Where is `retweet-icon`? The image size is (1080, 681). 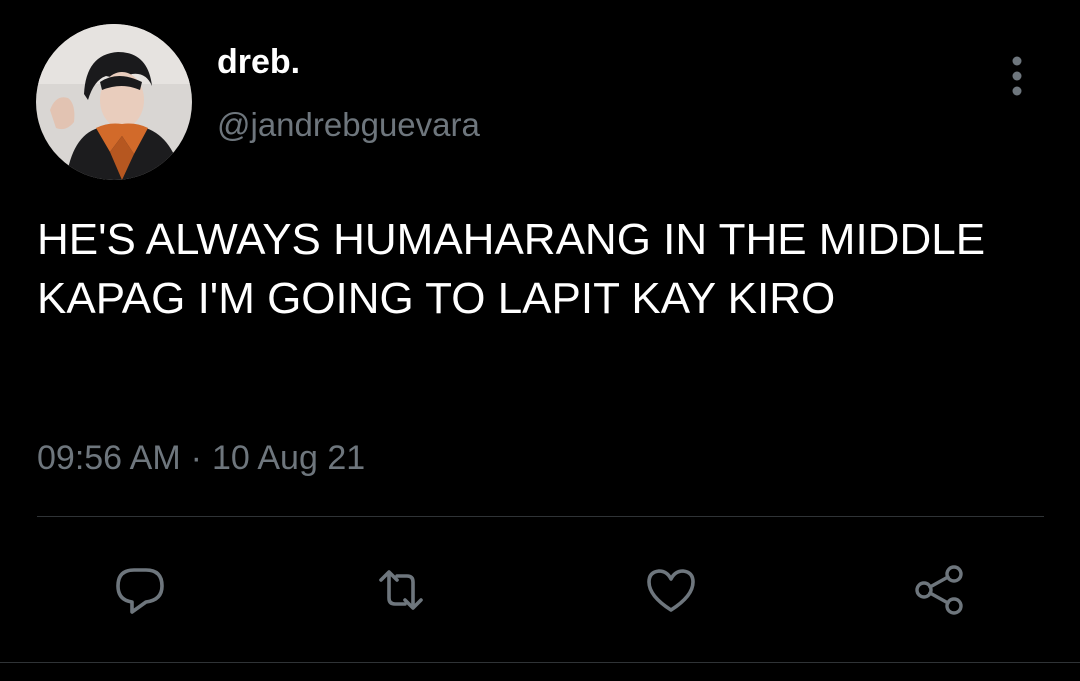
retweet-icon is located at coordinates (401, 590).